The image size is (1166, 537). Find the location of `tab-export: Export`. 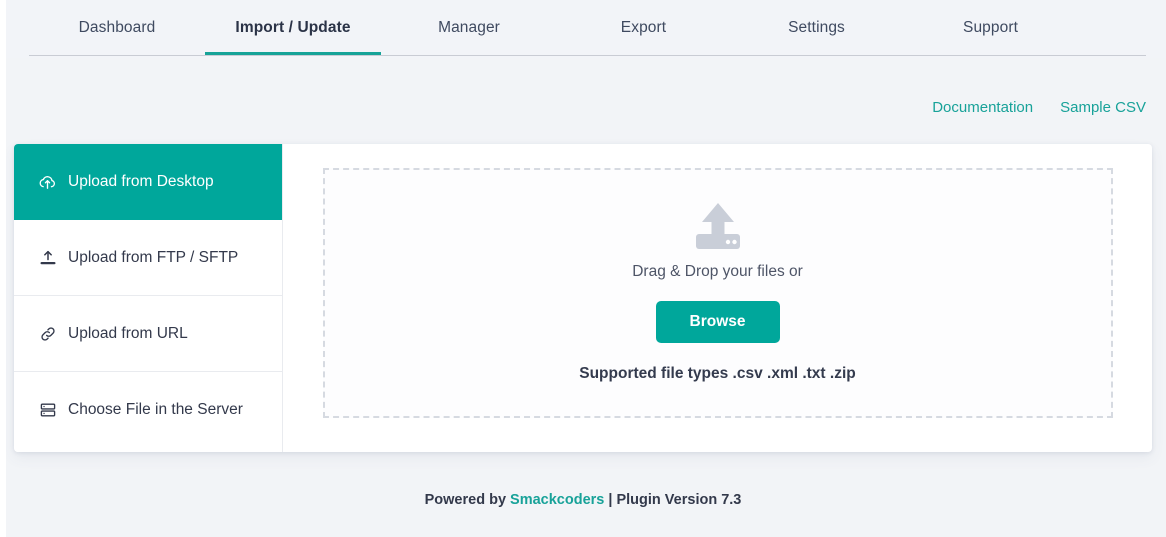

tab-export: Export is located at coordinates (643, 27).